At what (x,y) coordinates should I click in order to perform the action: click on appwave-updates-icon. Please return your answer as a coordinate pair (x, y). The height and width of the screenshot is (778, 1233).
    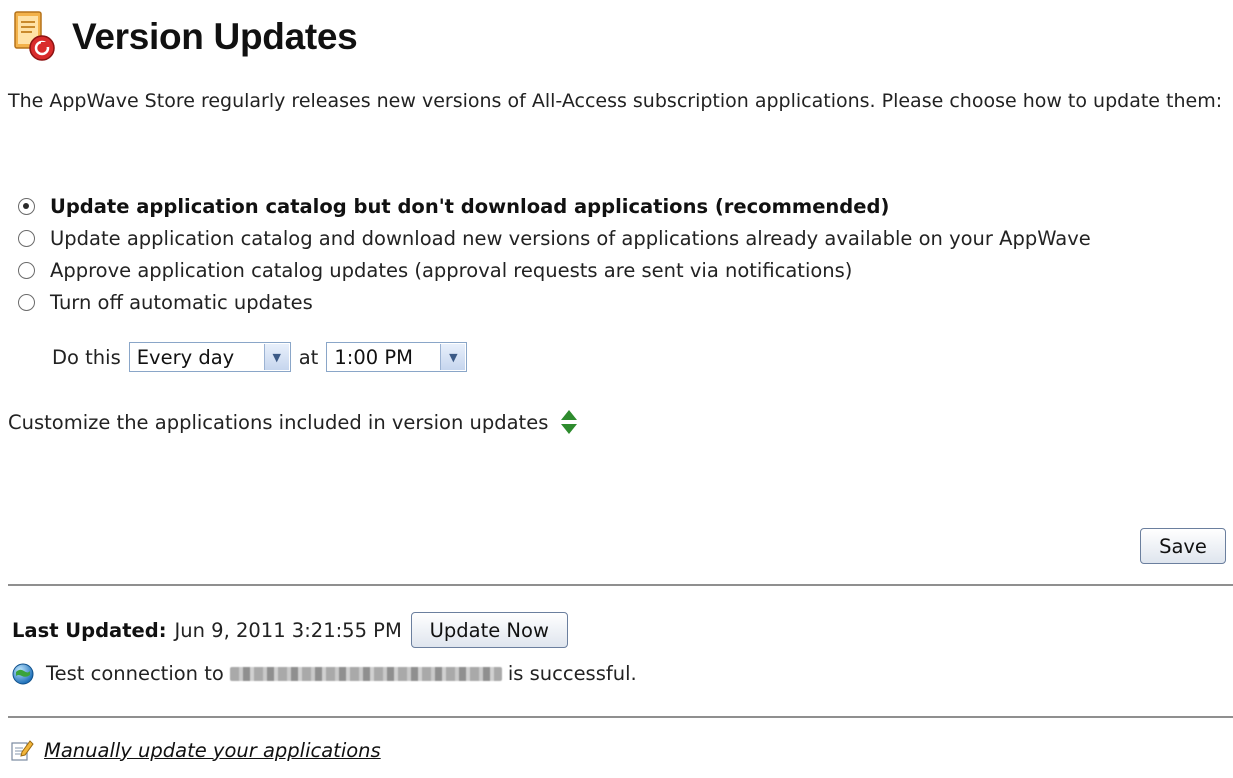
    Looking at the image, I should click on (35, 37).